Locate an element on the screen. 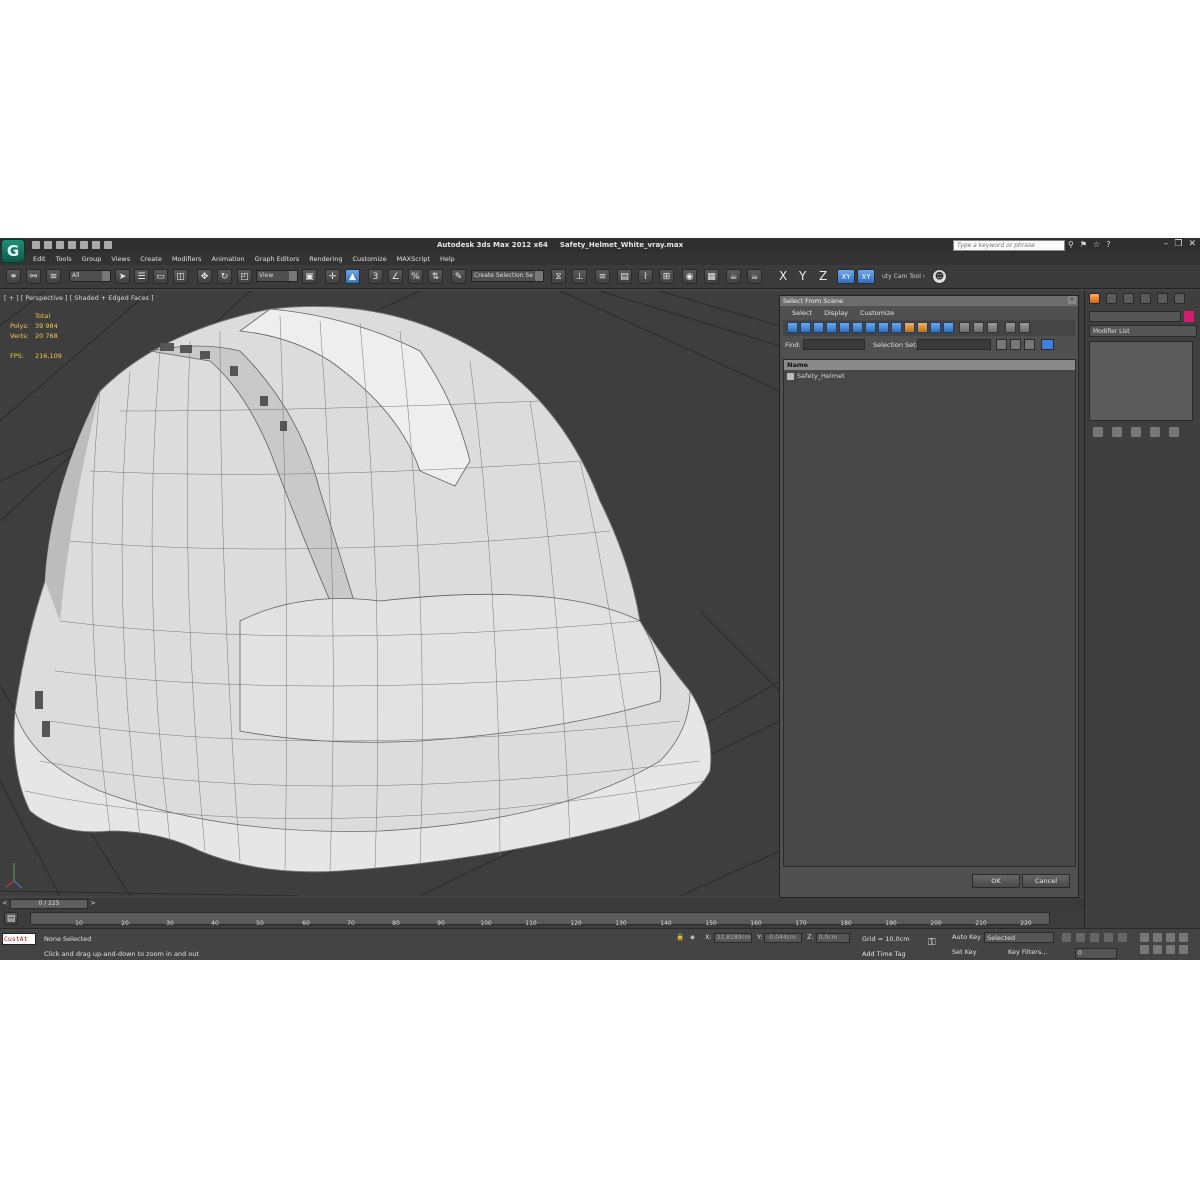  display-geometry-icon is located at coordinates (792, 327).